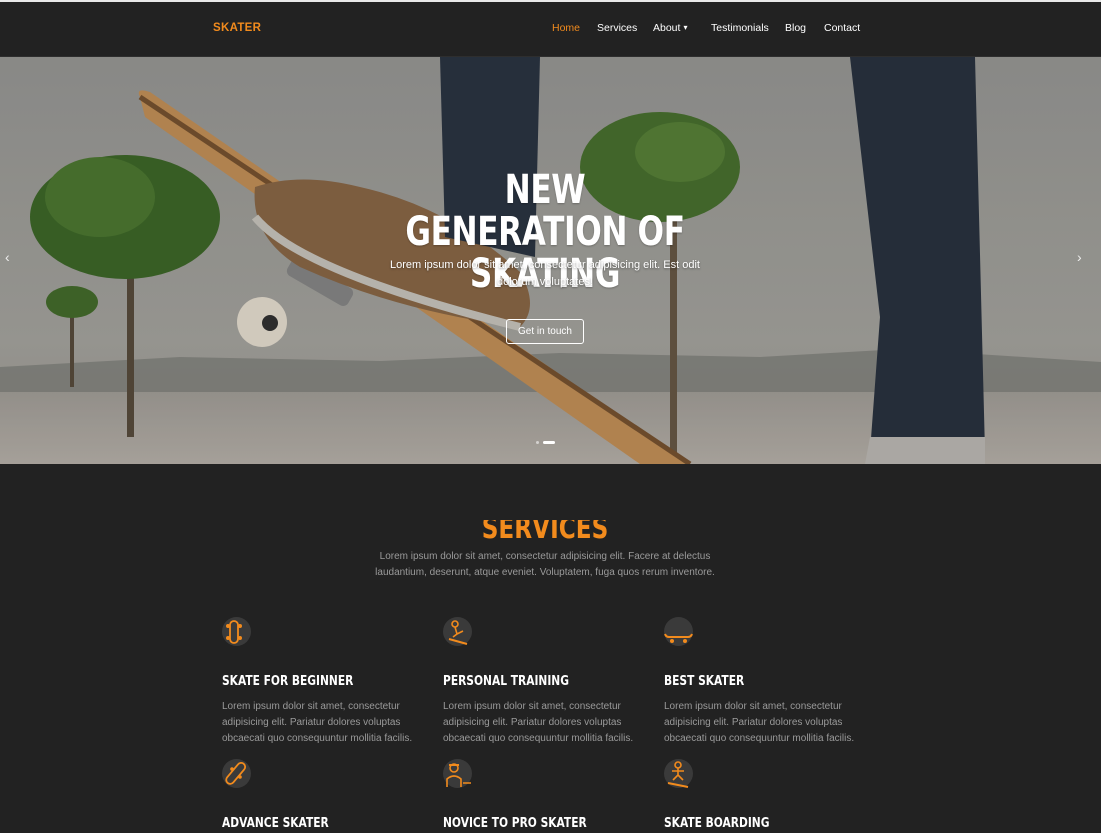  Describe the element at coordinates (717, 823) in the screenshot. I see `service-title: SKATE BOARDING` at that location.